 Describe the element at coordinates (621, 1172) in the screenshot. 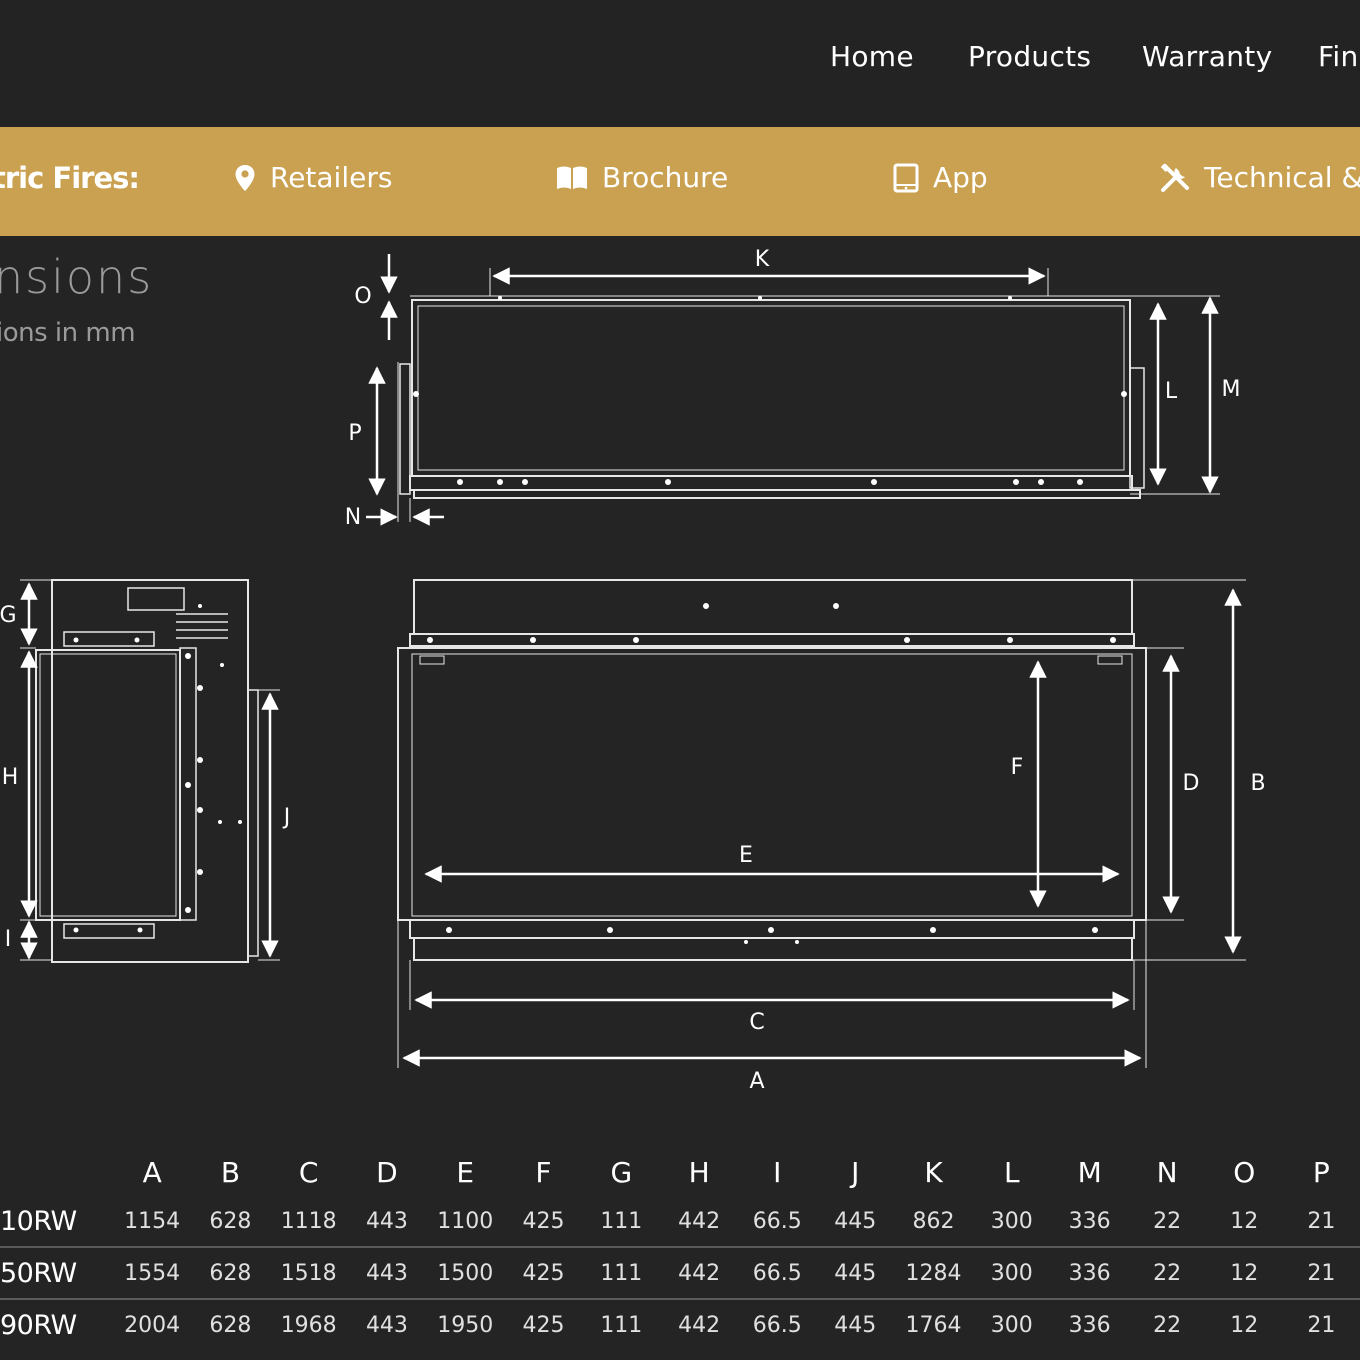

I see `table-header: G` at that location.